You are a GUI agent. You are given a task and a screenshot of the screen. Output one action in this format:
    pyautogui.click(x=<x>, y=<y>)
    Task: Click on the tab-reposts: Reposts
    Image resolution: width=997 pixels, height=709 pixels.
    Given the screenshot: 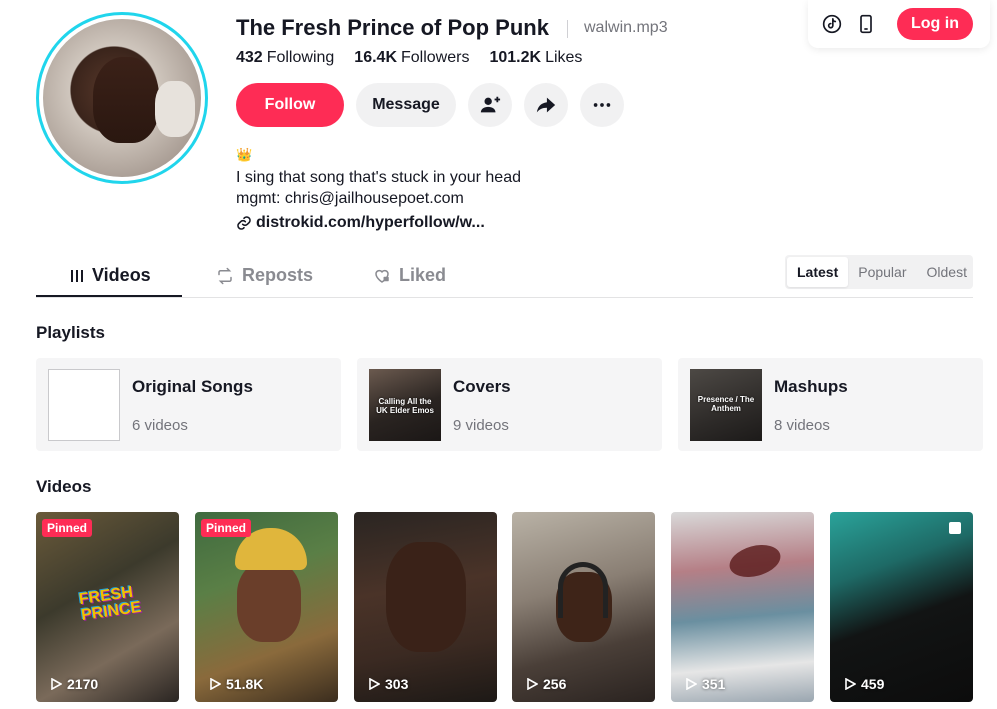 What is the action you would take?
    pyautogui.click(x=264, y=275)
    